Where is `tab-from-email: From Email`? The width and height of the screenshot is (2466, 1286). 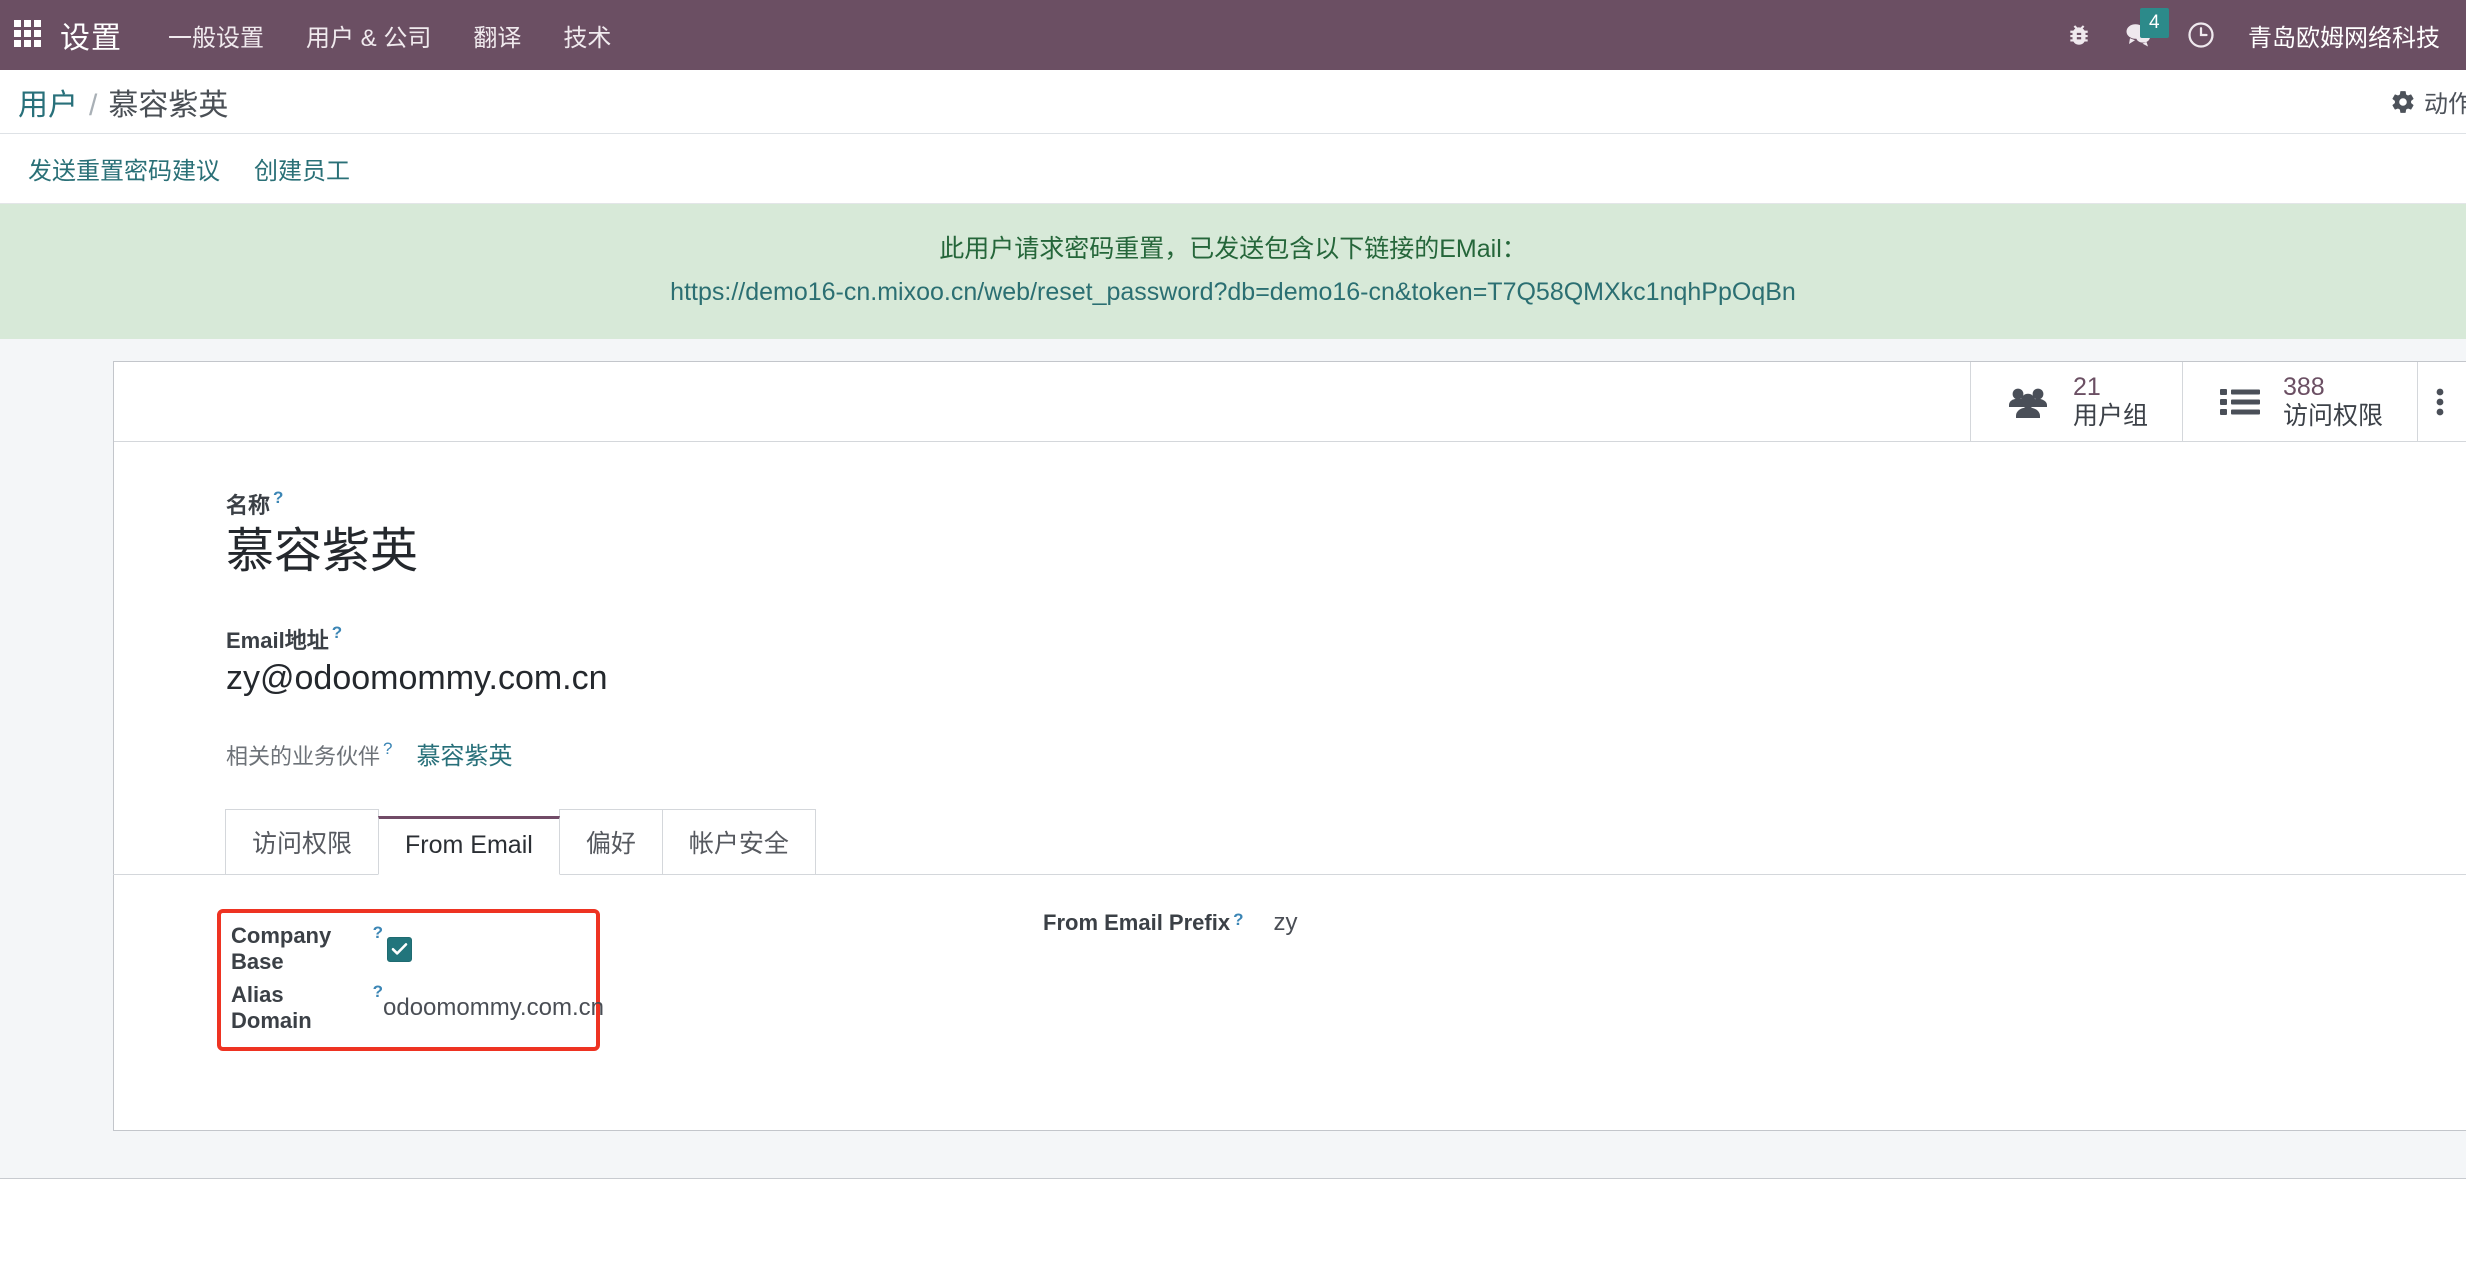
tab-from-email: From Email is located at coordinates (469, 845).